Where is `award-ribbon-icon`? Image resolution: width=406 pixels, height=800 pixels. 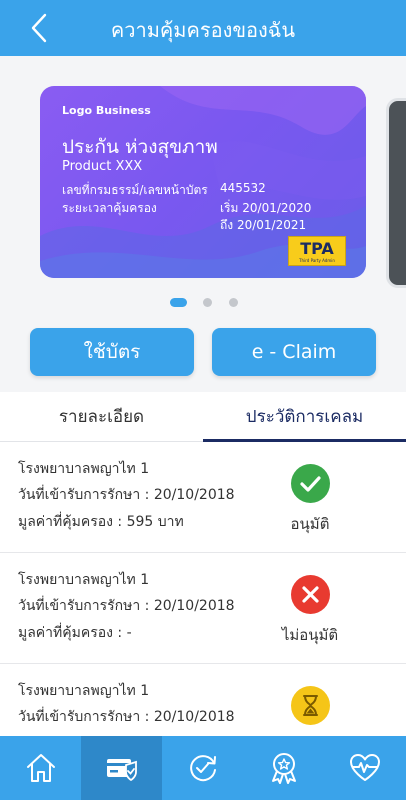 award-ribbon-icon is located at coordinates (284, 768).